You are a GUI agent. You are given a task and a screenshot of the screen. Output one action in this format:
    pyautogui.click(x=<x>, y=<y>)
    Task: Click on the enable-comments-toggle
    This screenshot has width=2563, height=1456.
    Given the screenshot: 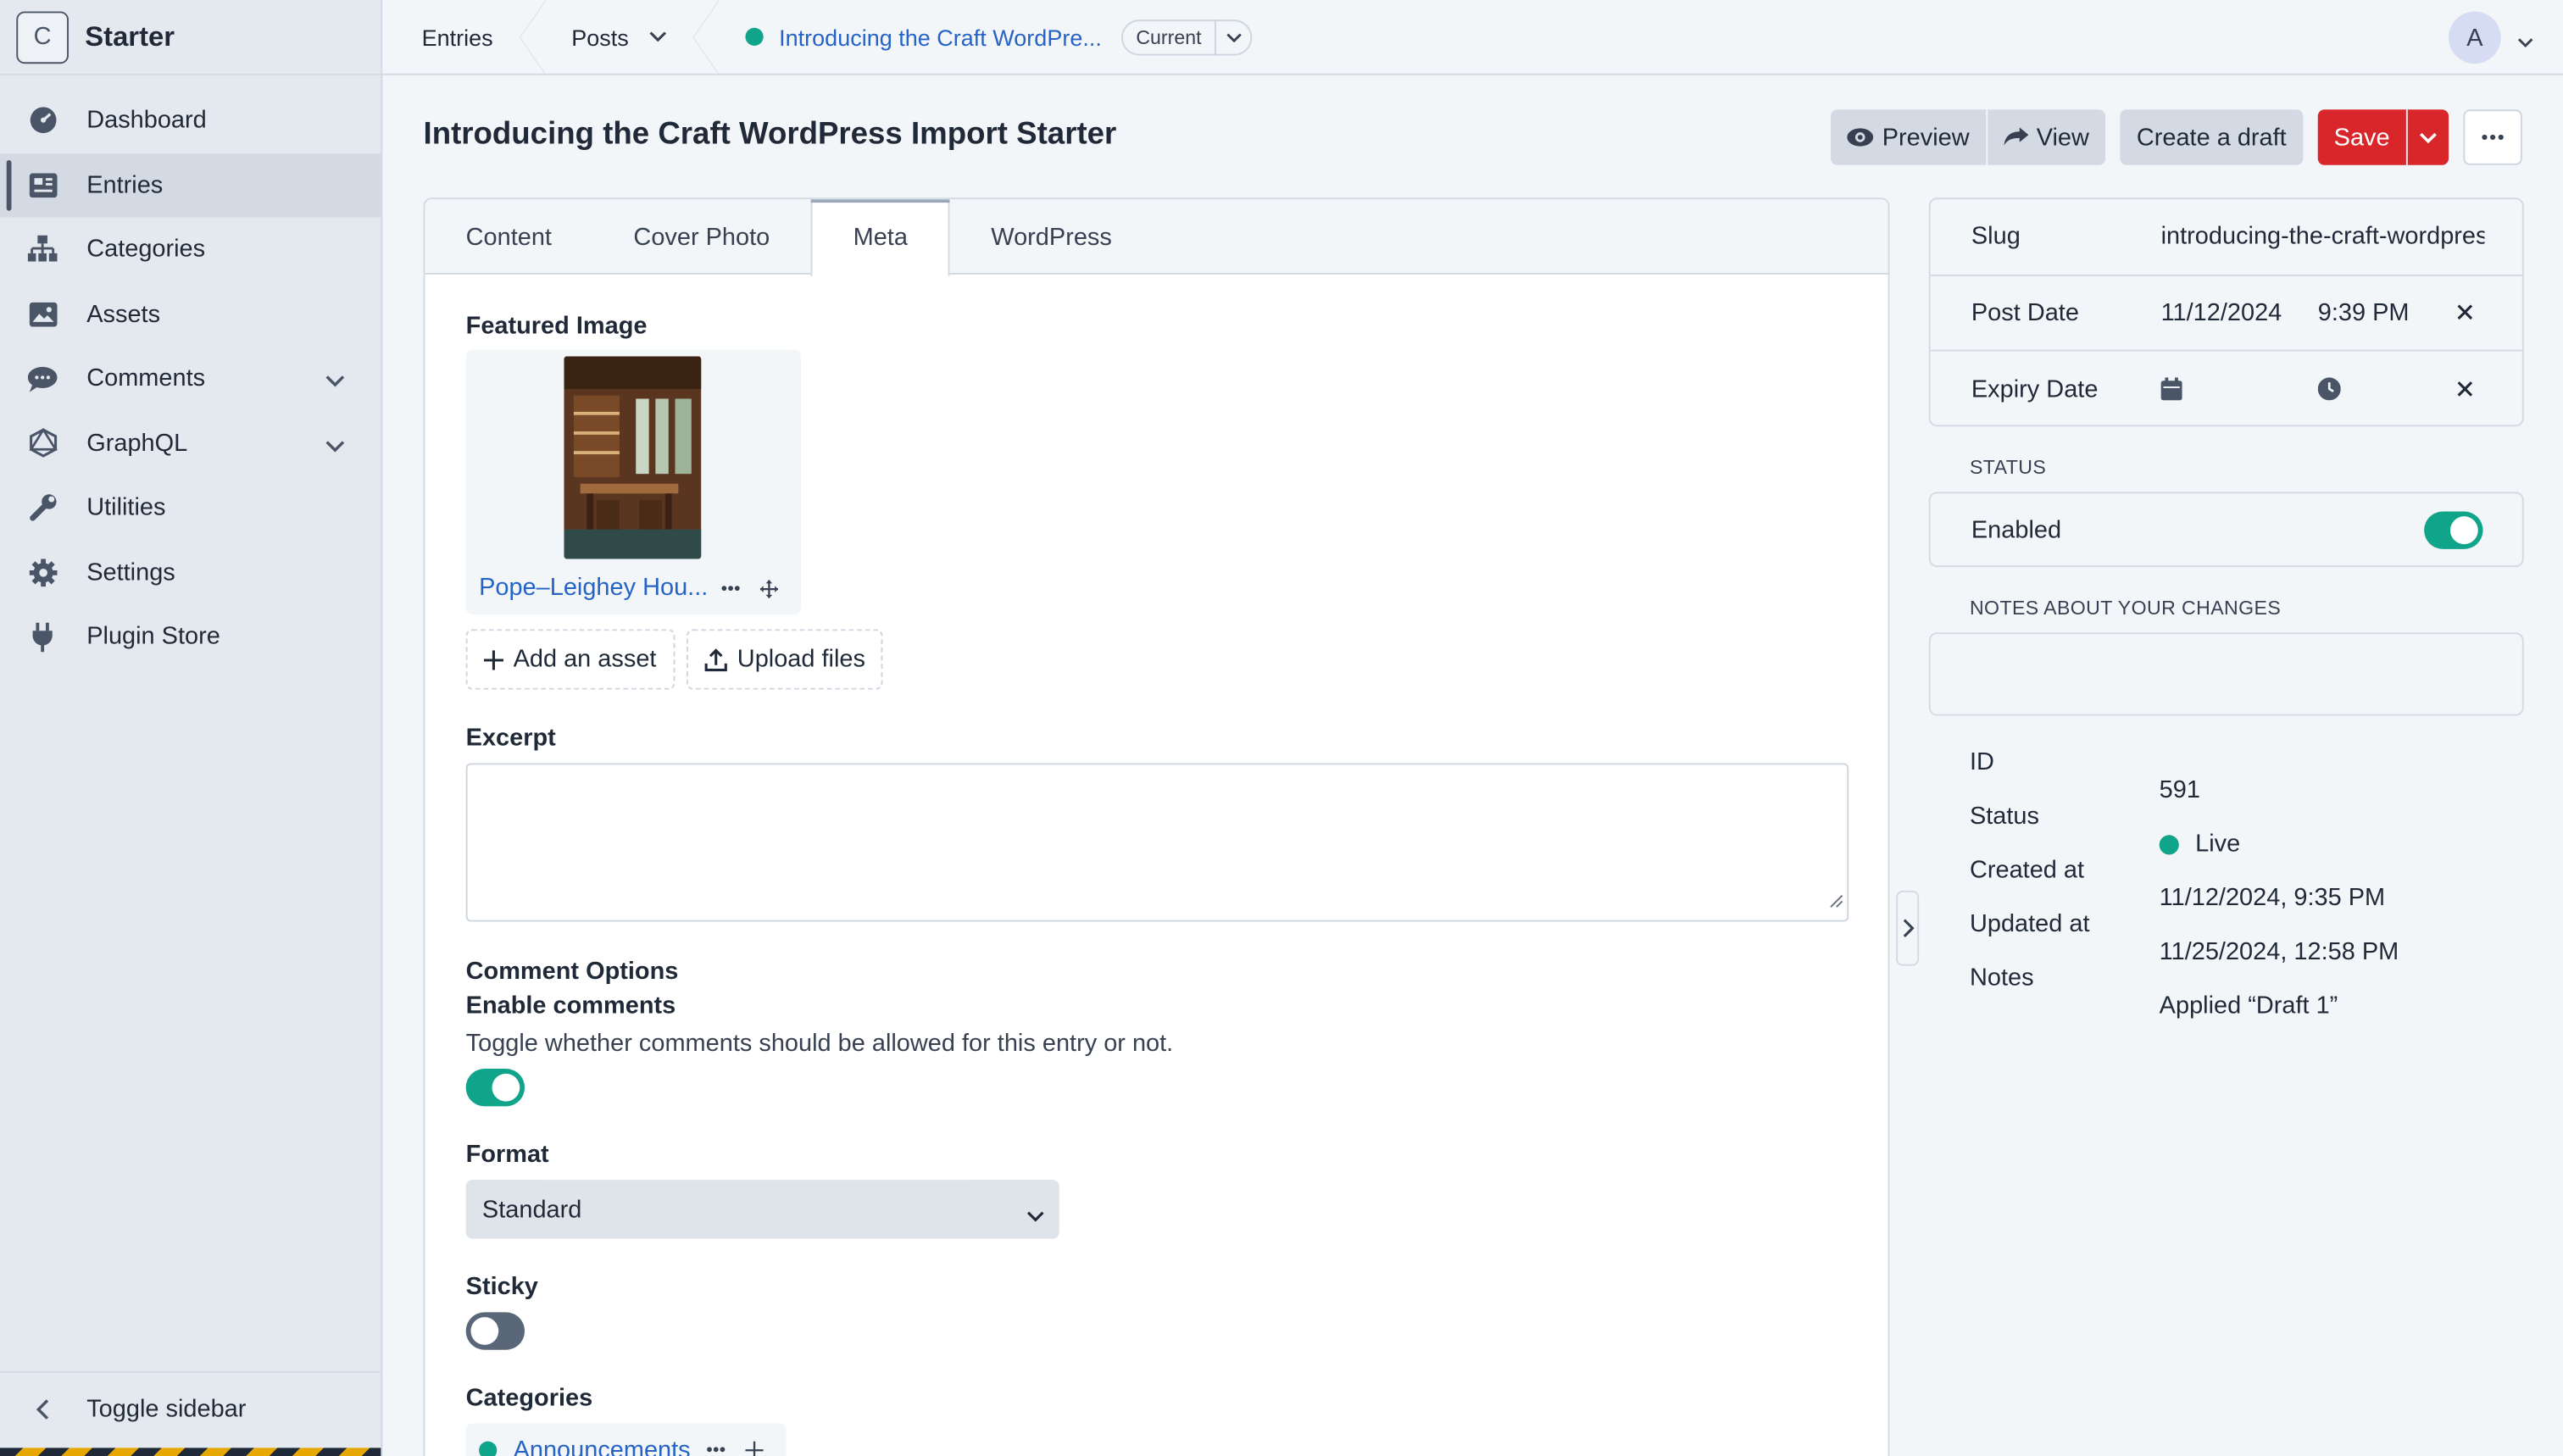 What is the action you would take?
    pyautogui.click(x=495, y=1088)
    